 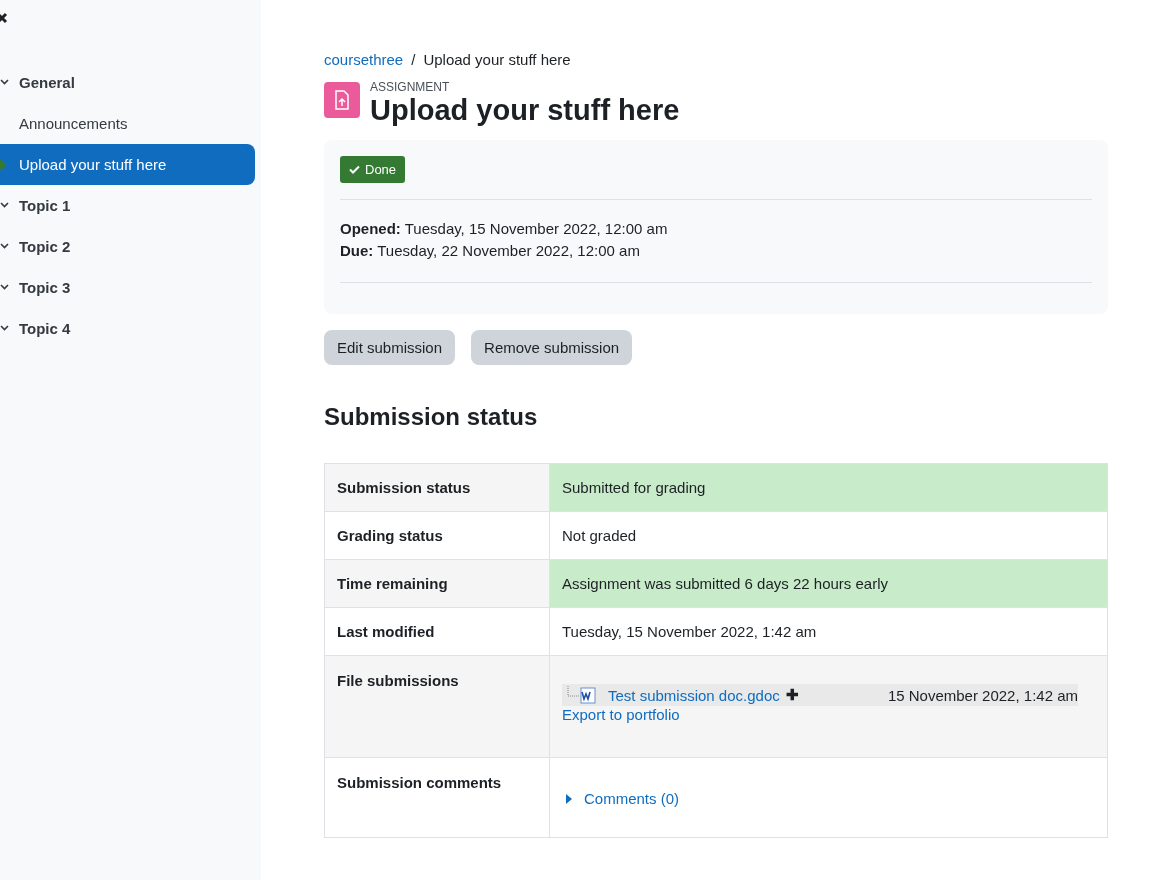 I want to click on submission-button: Remove submission, so click(x=552, y=347).